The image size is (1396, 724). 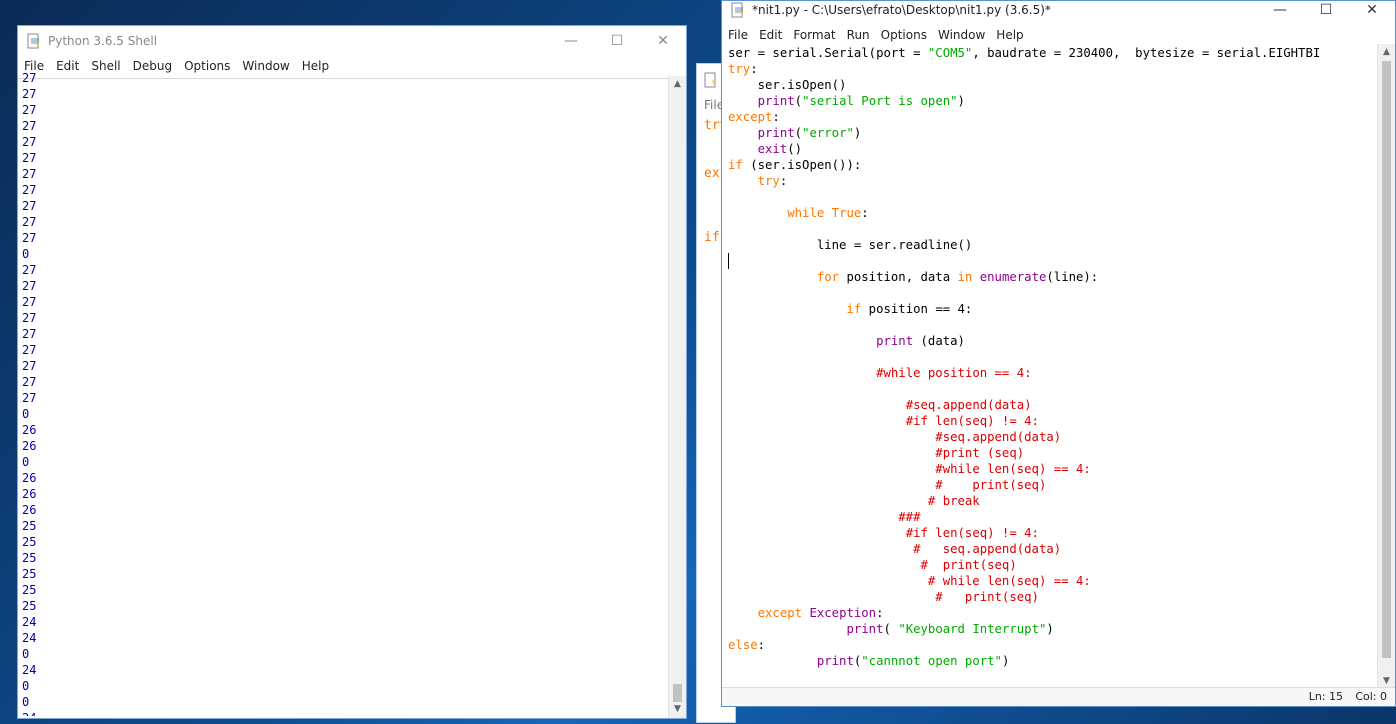 What do you see at coordinates (1051, 629) in the screenshot?
I see `code-line: print( "Keyboard Interrupt")` at bounding box center [1051, 629].